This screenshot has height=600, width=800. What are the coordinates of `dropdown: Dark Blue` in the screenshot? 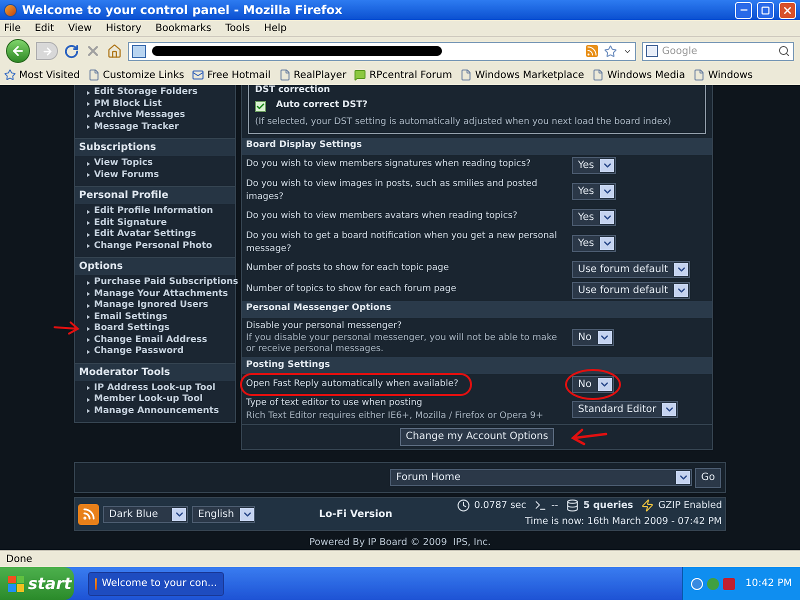 It's located at (145, 514).